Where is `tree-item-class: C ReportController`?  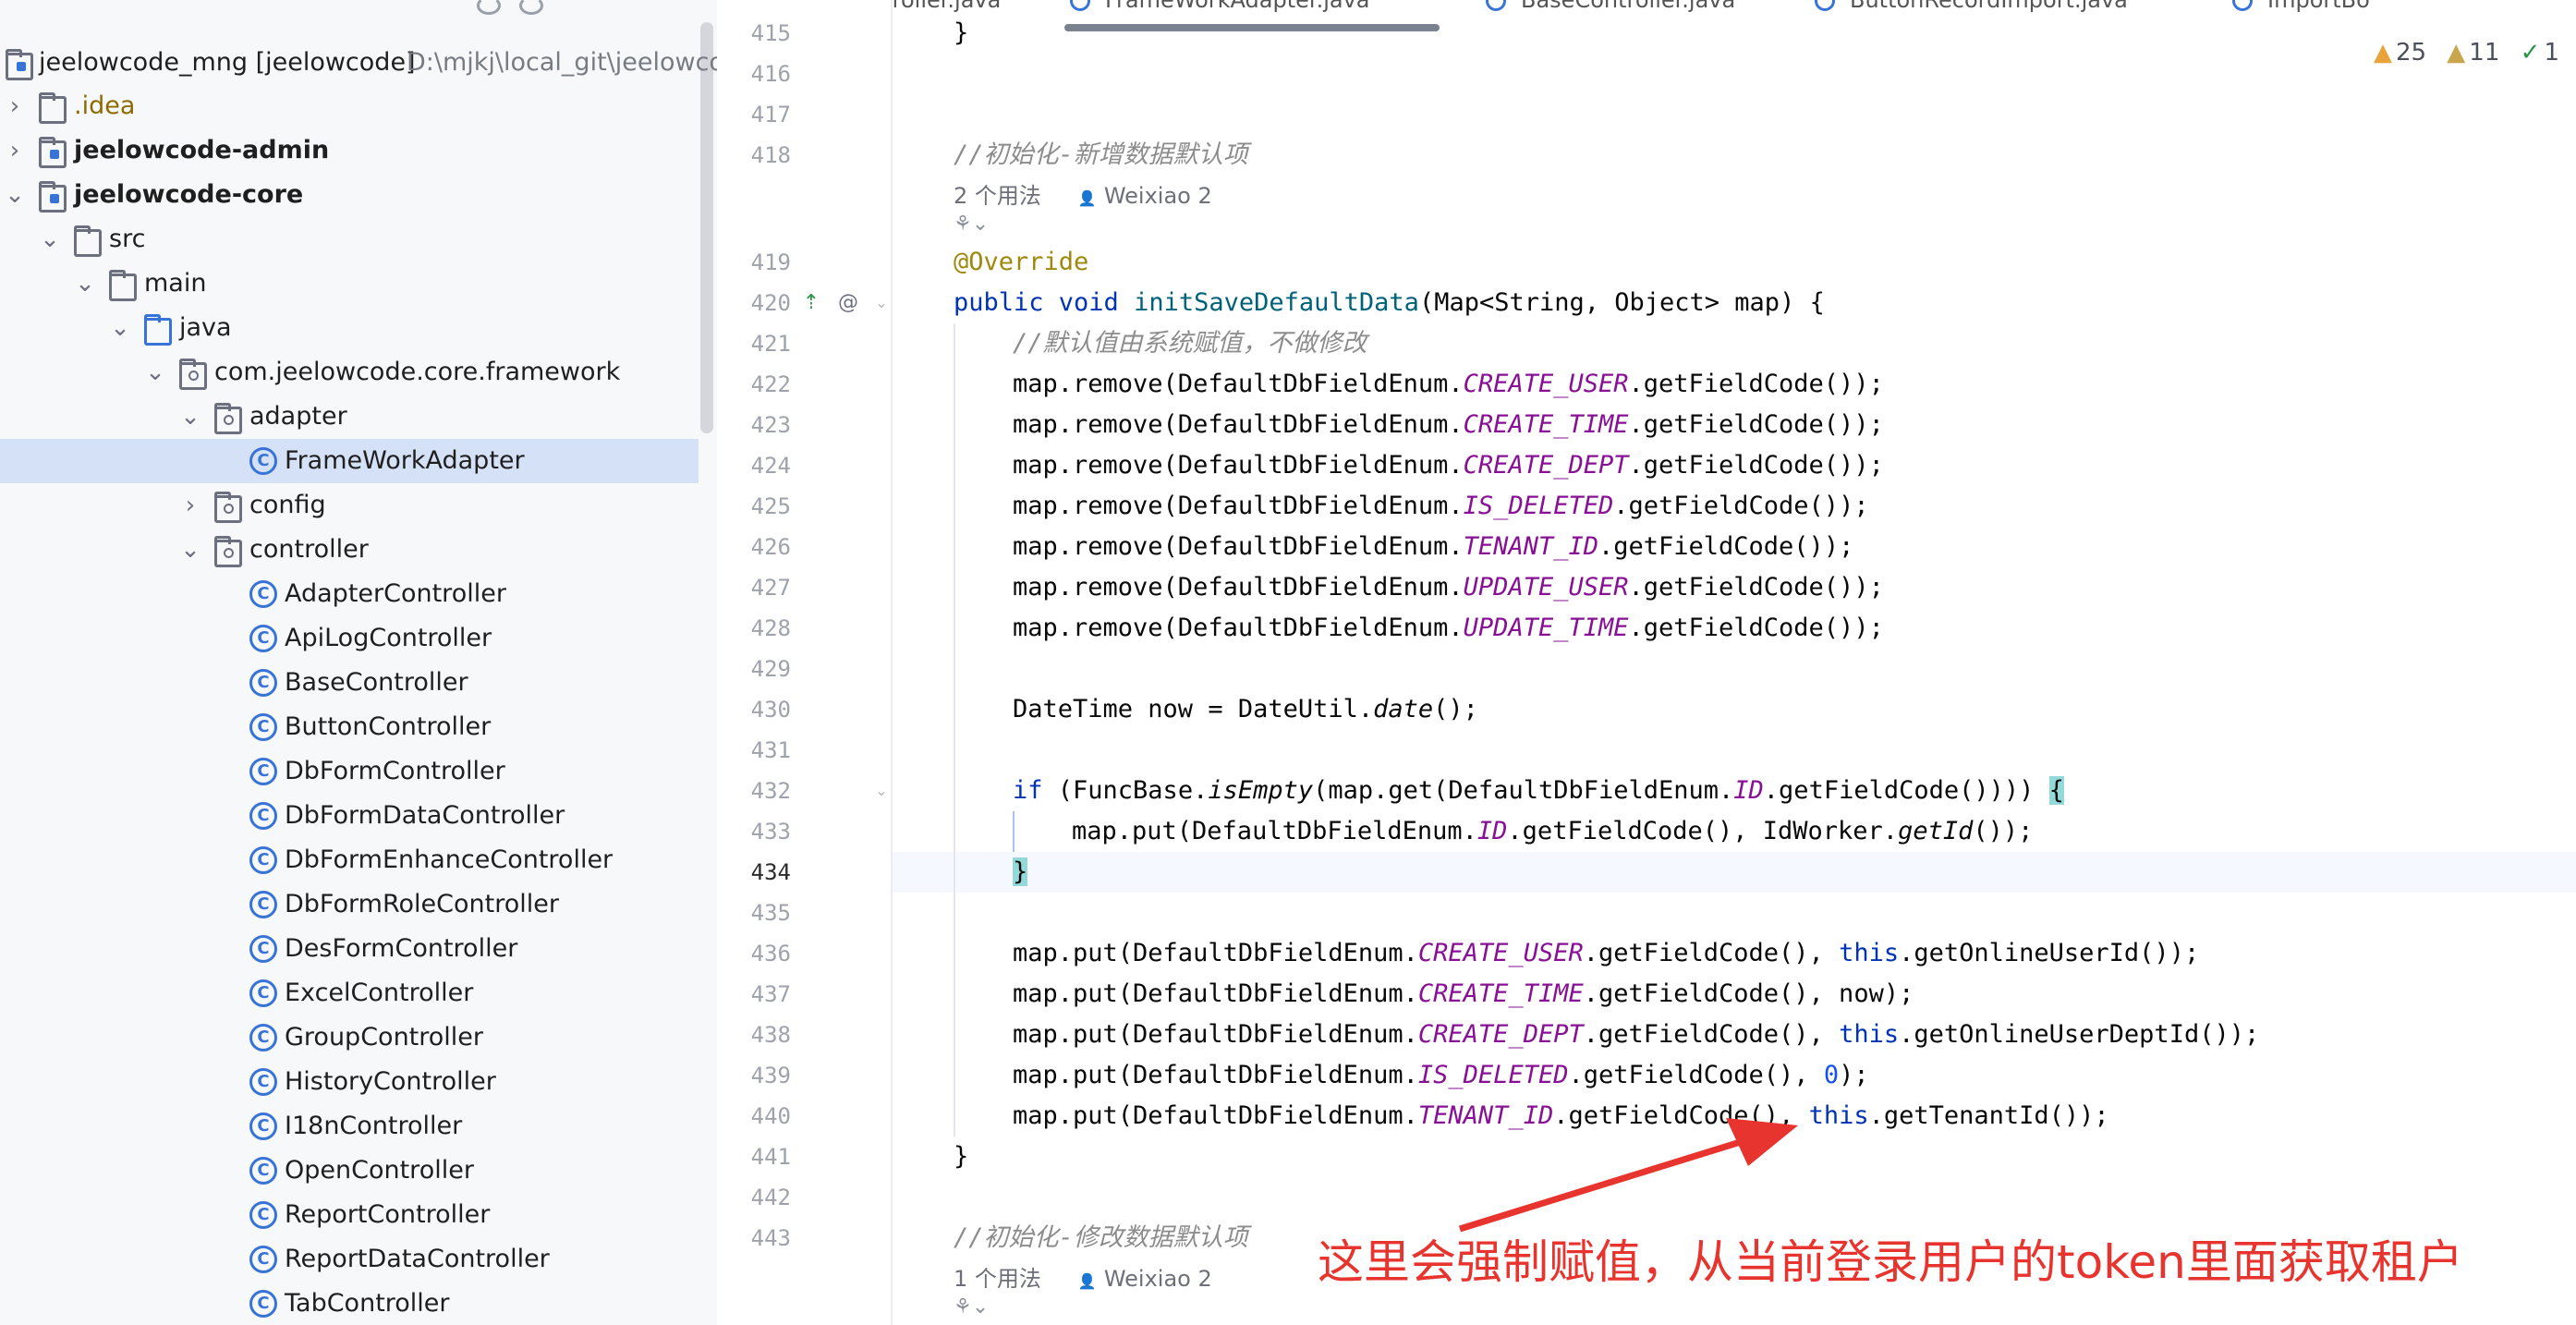
tree-item-class: C ReportController is located at coordinates (349, 1215).